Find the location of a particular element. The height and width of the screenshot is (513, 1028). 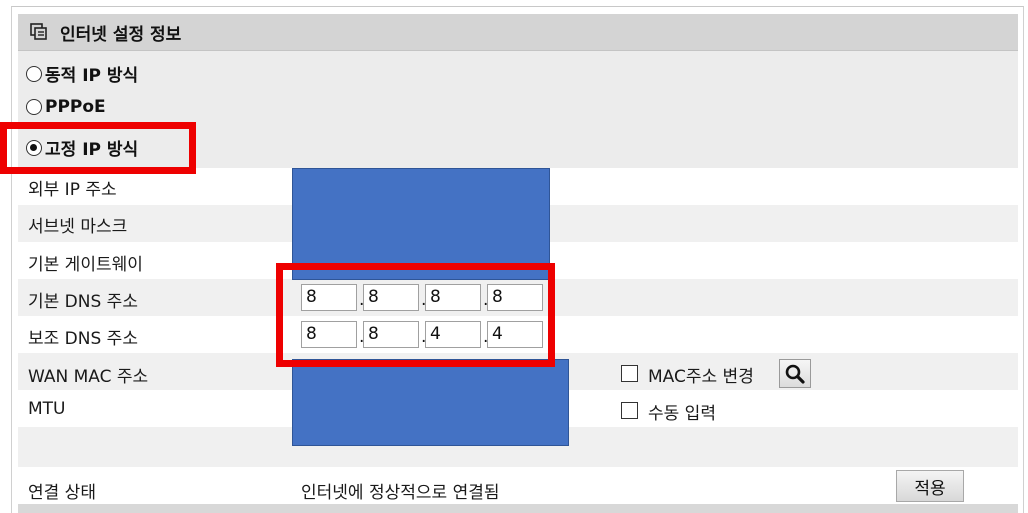

radio-label: PPPoE is located at coordinates (75, 107).